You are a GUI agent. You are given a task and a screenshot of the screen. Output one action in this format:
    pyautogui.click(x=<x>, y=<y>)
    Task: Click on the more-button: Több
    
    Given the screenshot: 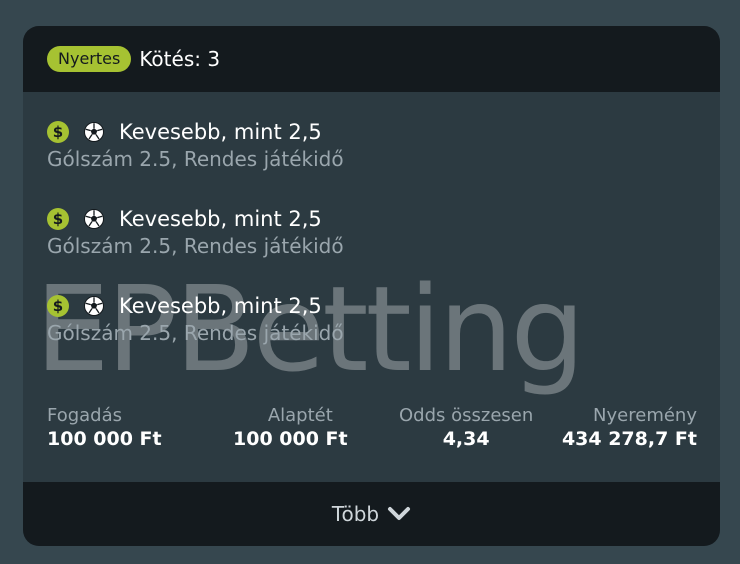 What is the action you would take?
    pyautogui.click(x=371, y=514)
    